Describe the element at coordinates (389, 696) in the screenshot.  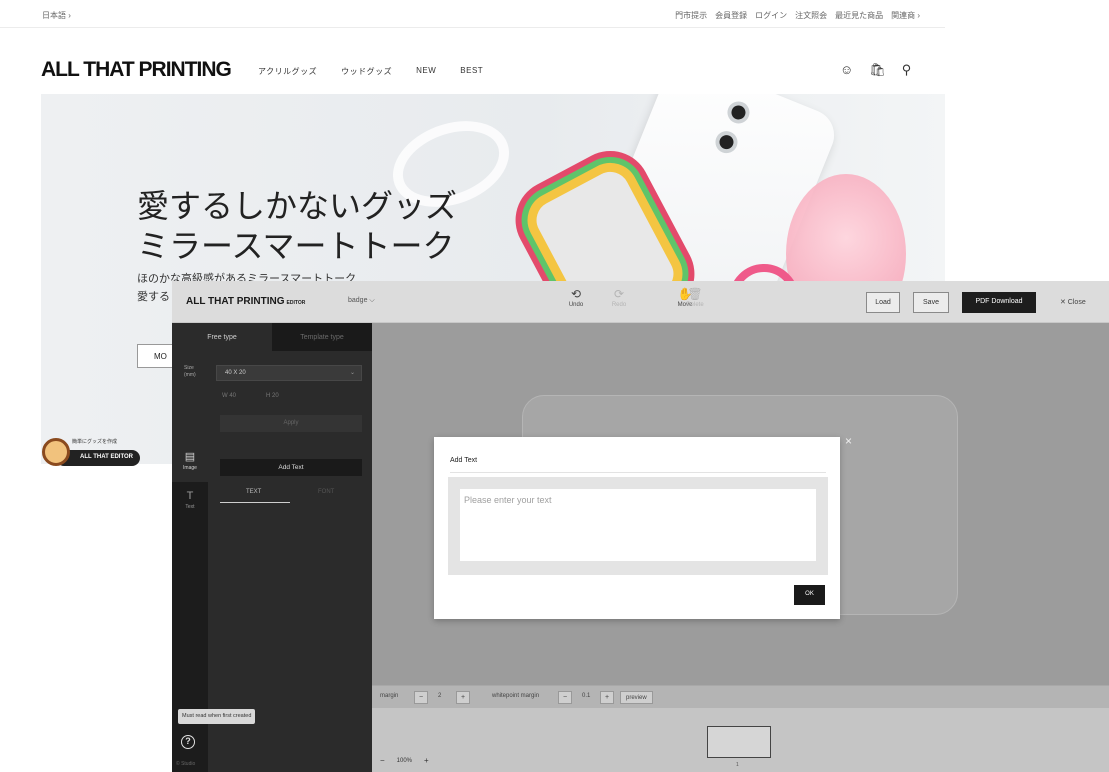
I see `margin-label: margin` at that location.